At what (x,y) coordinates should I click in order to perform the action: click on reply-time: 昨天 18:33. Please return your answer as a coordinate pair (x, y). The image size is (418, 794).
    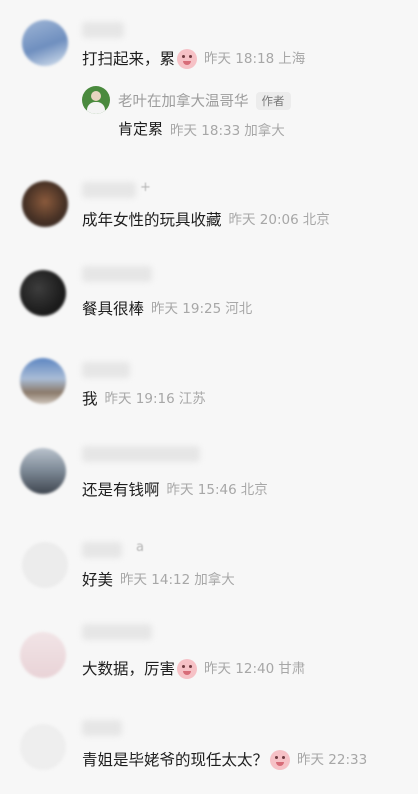
    Looking at the image, I should click on (205, 130).